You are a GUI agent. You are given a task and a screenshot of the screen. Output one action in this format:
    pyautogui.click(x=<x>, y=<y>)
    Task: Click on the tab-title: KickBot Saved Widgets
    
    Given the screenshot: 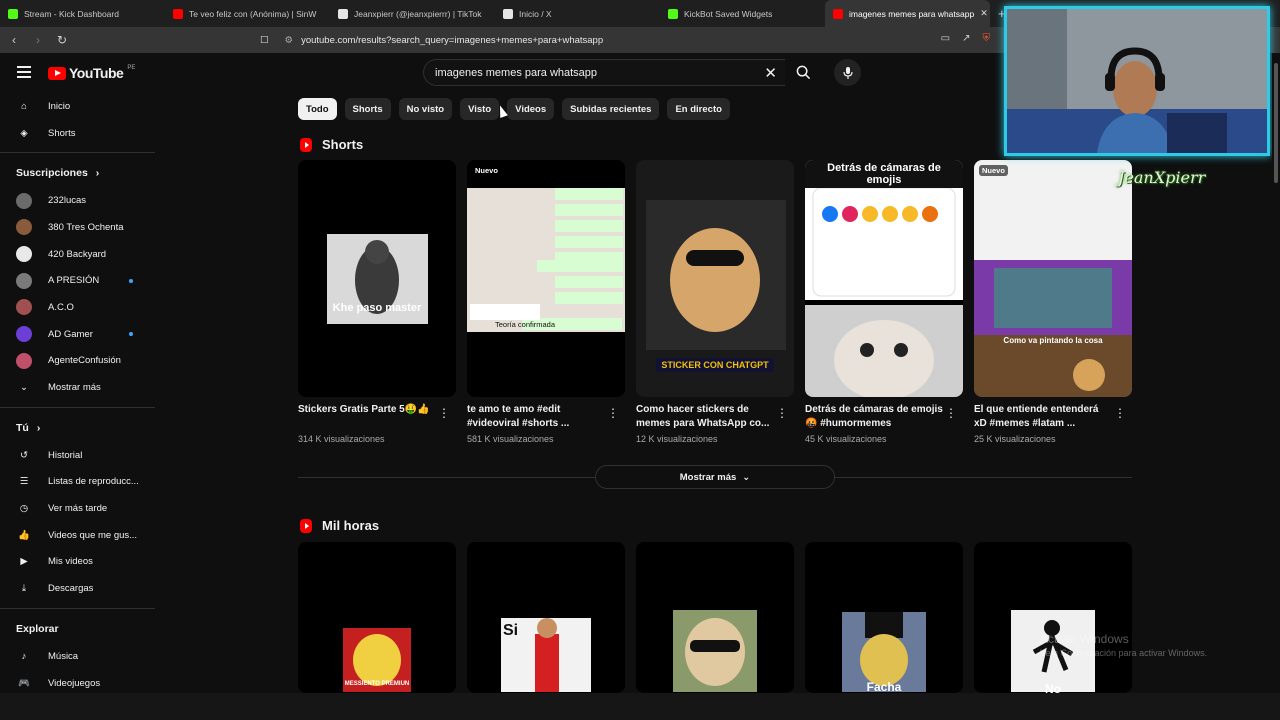 What is the action you would take?
    pyautogui.click(x=728, y=13)
    